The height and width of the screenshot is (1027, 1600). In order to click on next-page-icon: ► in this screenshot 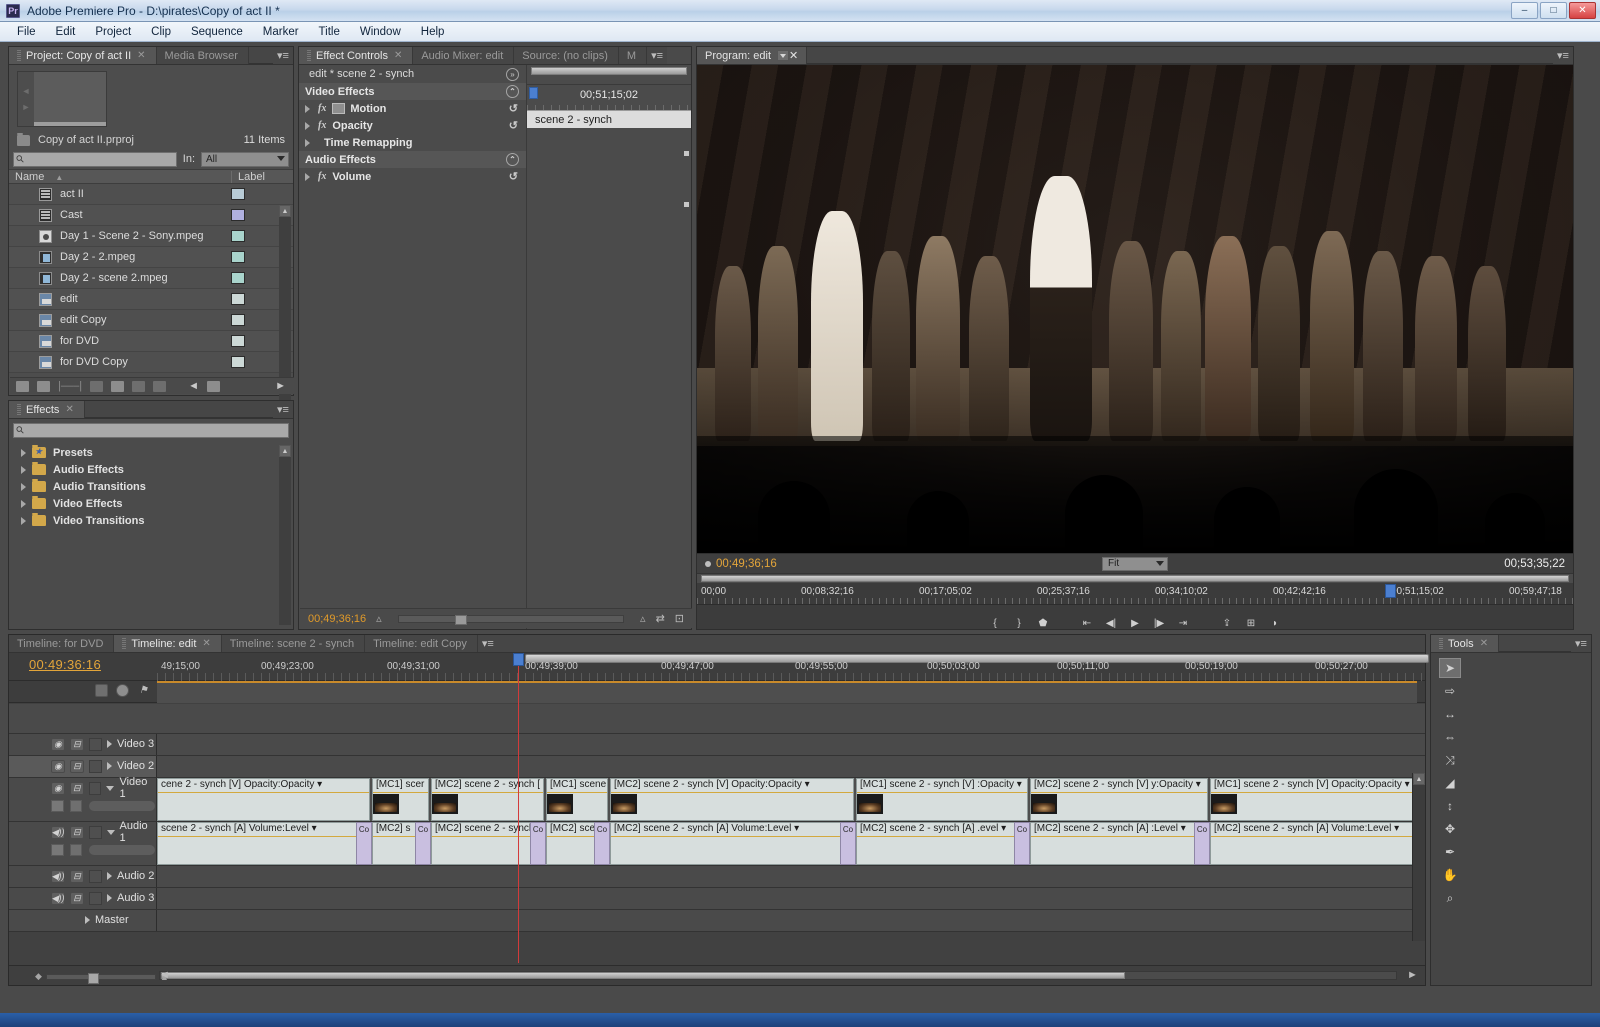, I will do `click(280, 386)`.